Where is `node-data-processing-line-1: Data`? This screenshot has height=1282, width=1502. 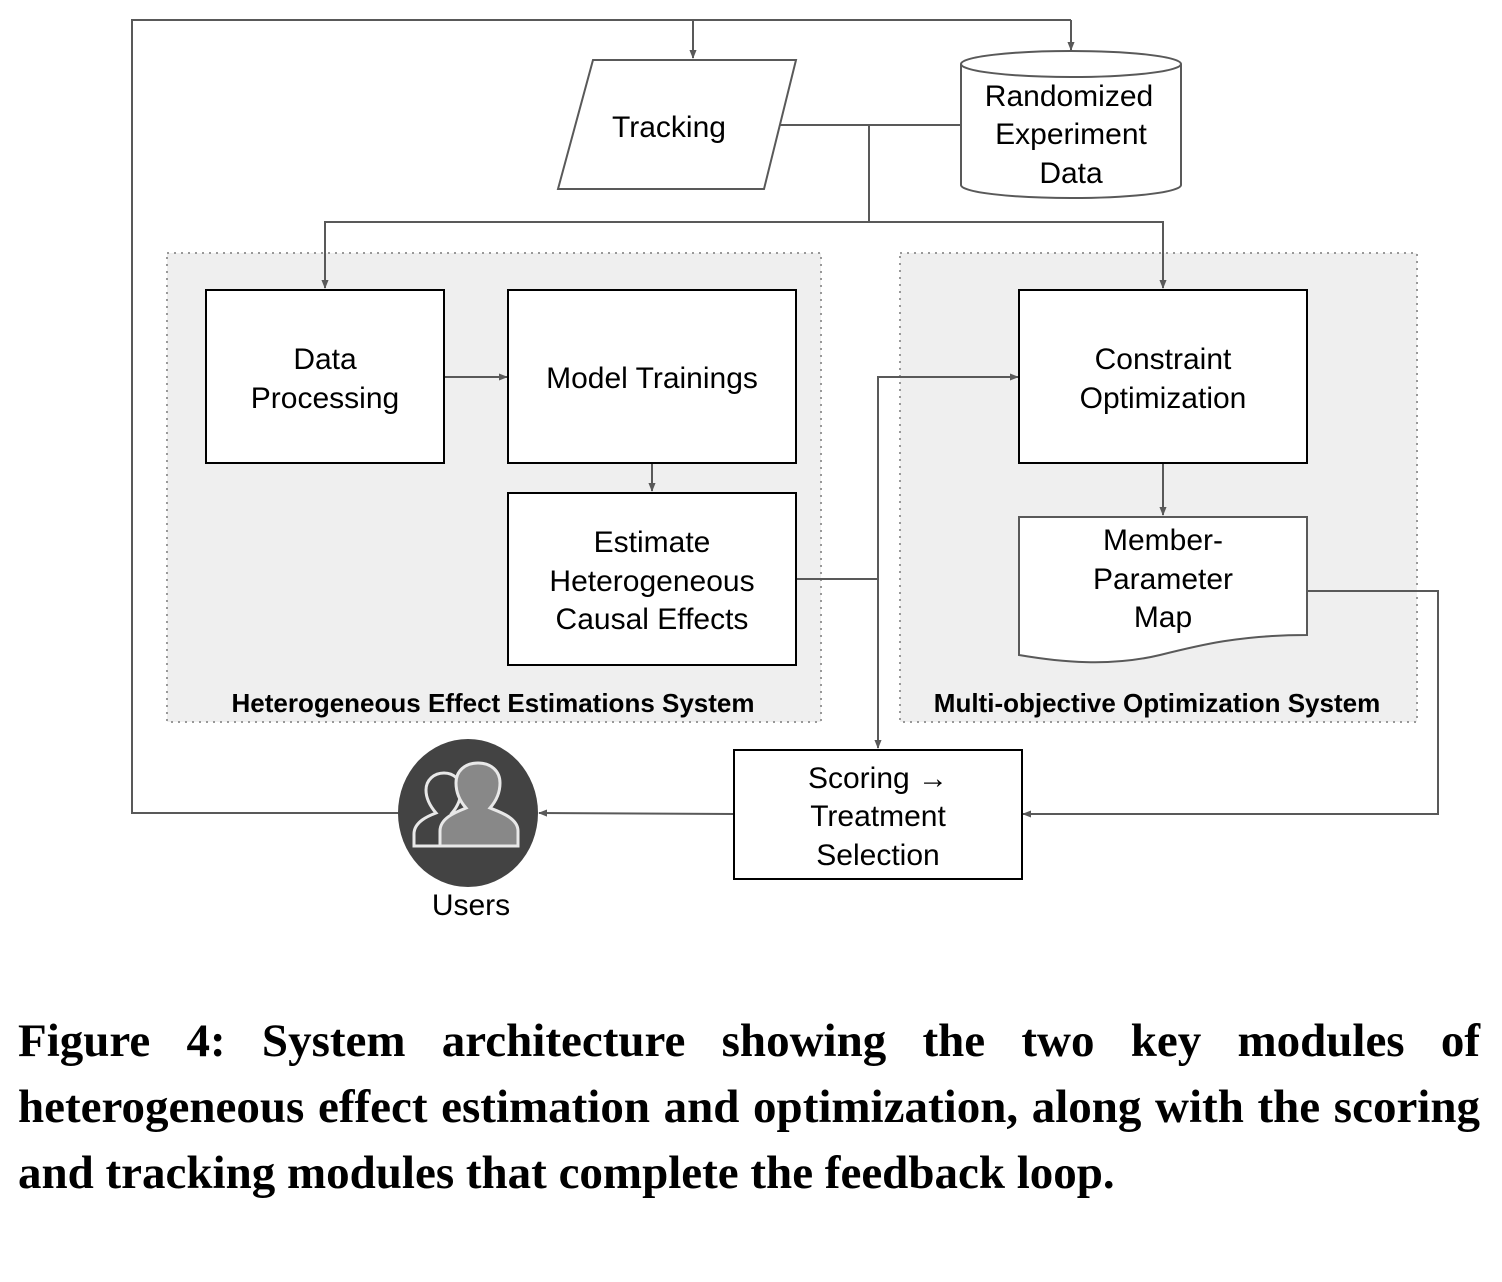 node-data-processing-line-1: Data is located at coordinates (325, 359).